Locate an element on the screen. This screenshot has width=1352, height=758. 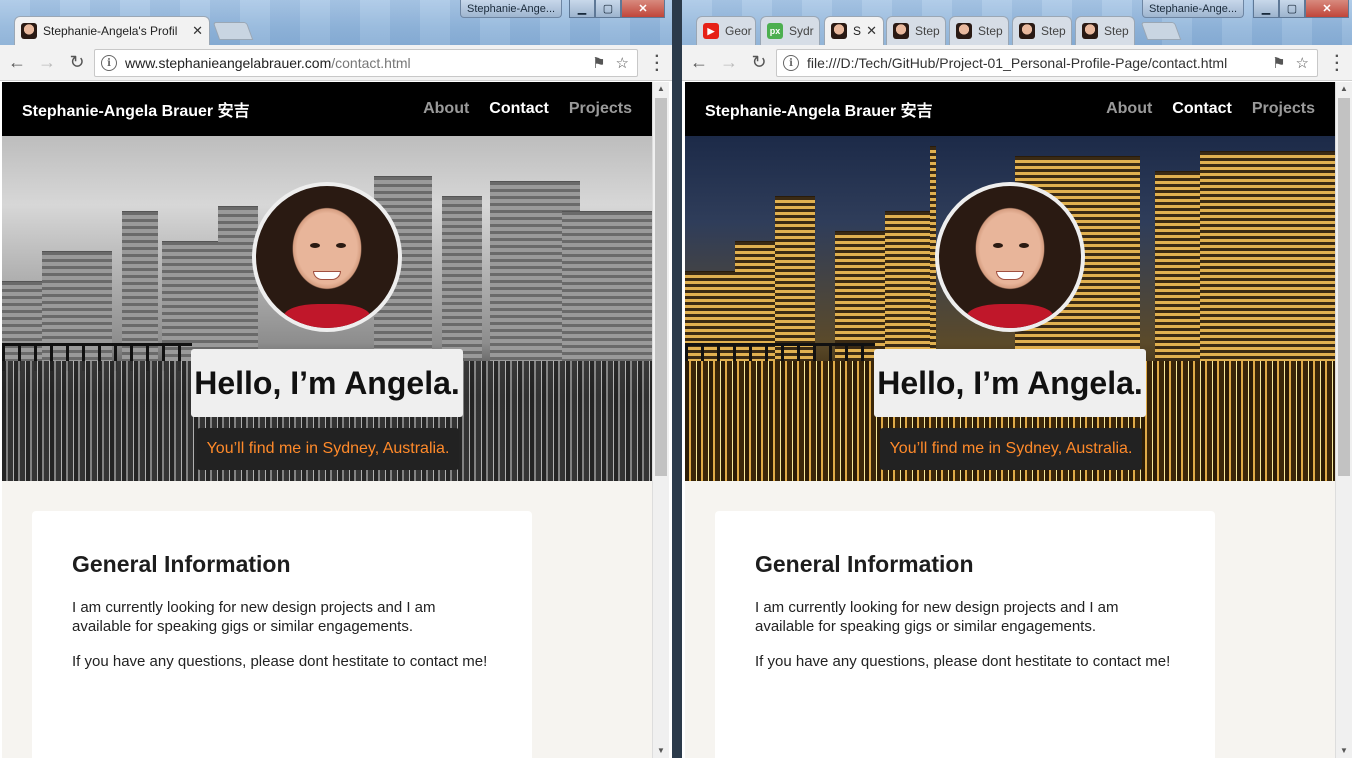
tab-label: Stephanie-Angela's Profil is located at coordinates (110, 31).